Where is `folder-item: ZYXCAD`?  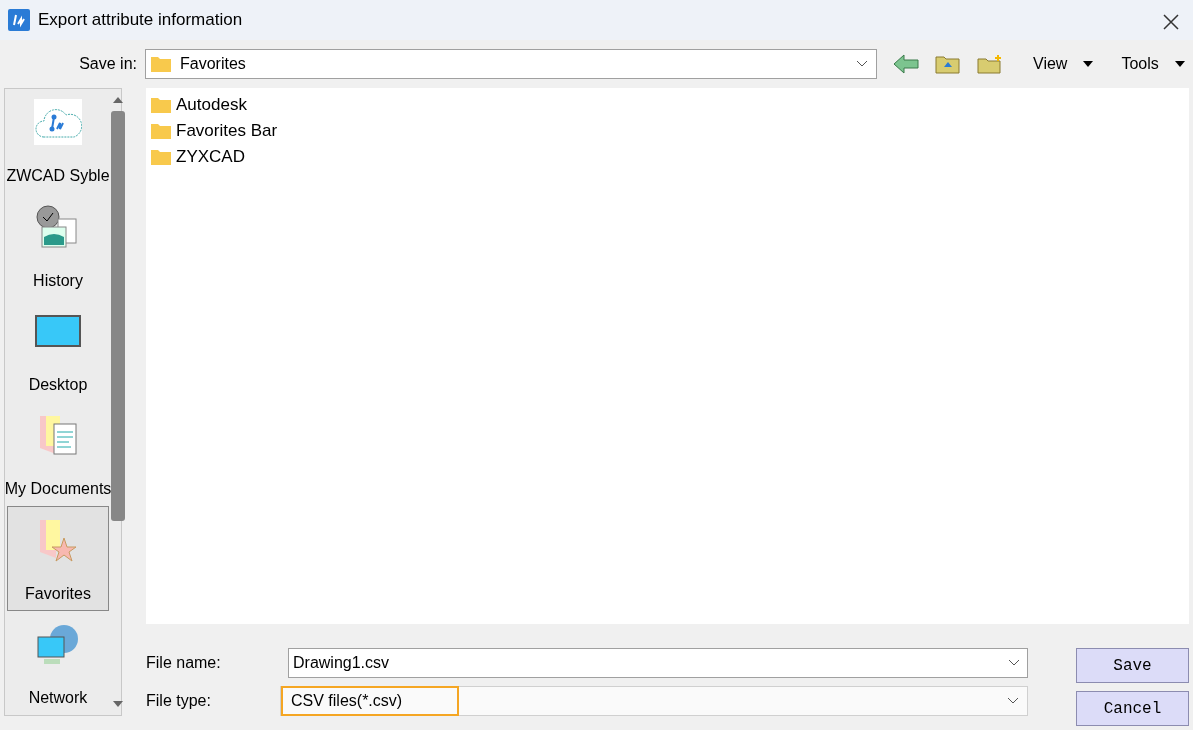
folder-item: ZYXCAD is located at coordinates (210, 157).